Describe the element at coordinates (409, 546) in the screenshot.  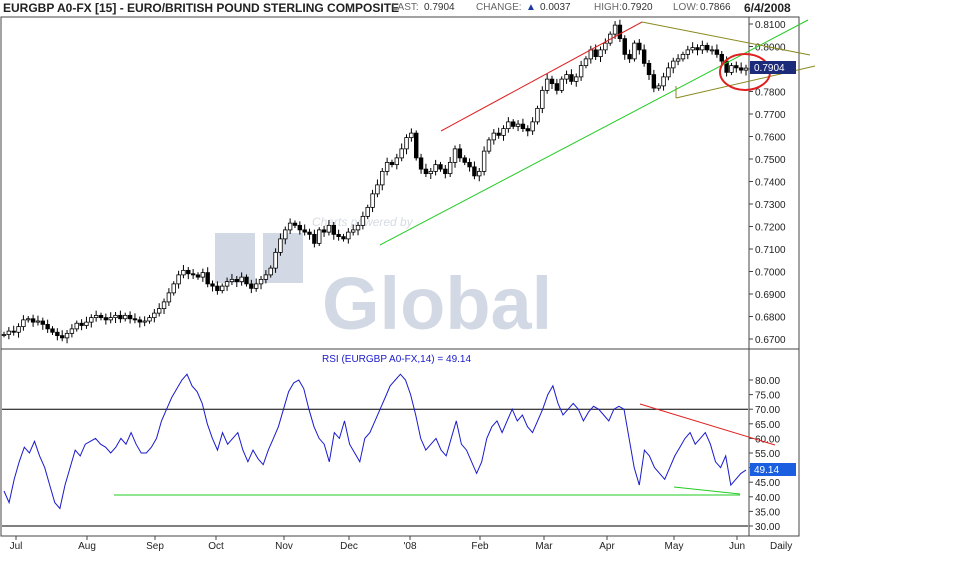
I see `x-tick-label: '08` at that location.